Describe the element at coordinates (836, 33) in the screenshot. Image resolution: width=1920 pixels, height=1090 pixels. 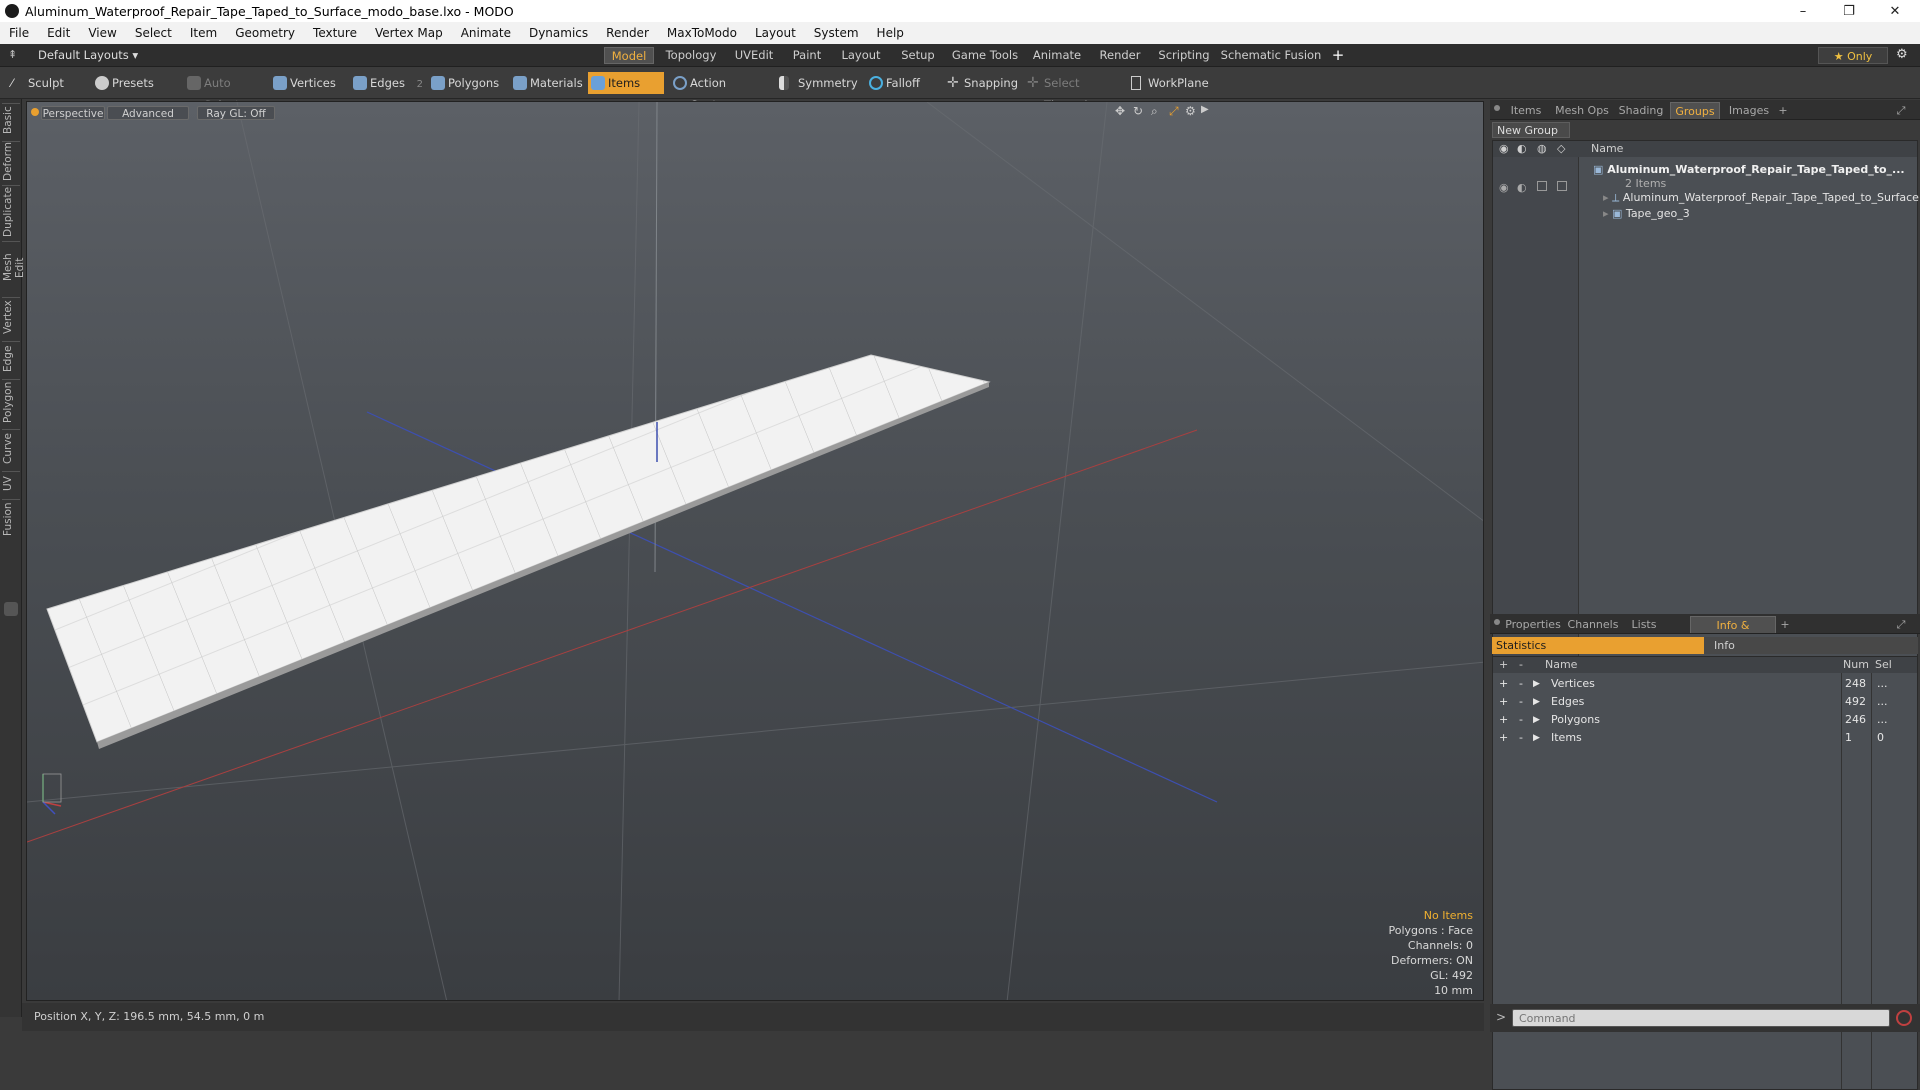
I see `menu-system: System` at that location.